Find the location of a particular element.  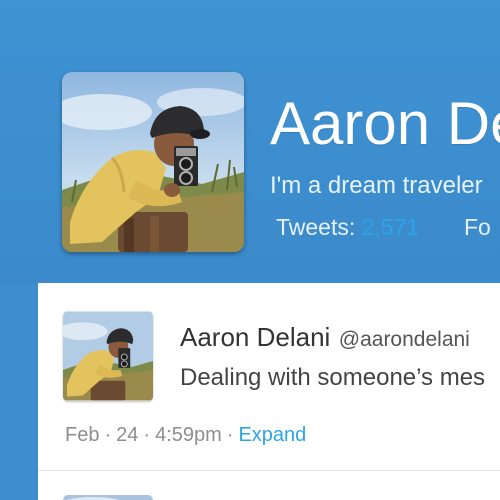

tweet-header: Aaron Delani @aarondelani is located at coordinates (325, 339).